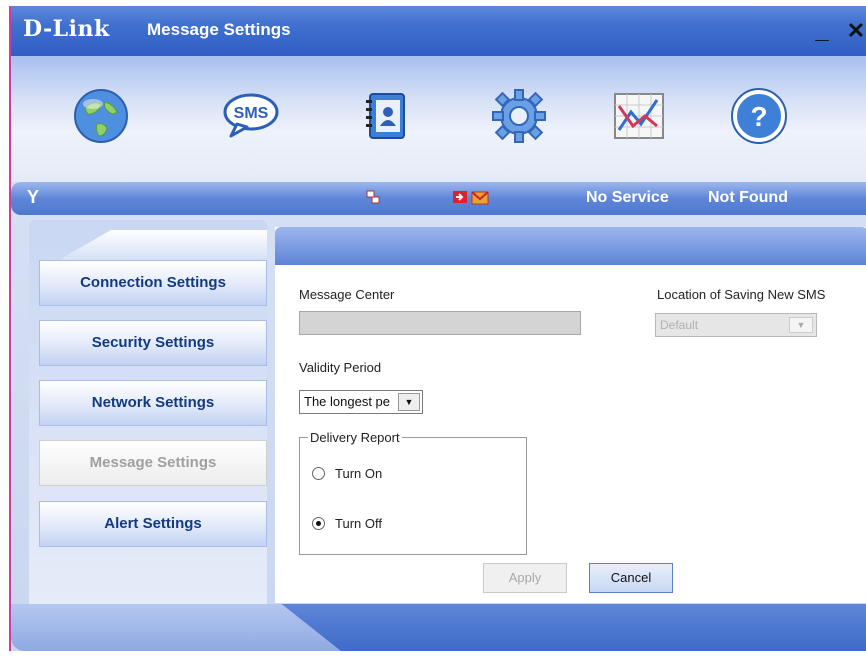 The width and height of the screenshot is (866, 657). Describe the element at coordinates (153, 343) in the screenshot. I see `nav-security-settings: Security Settings` at that location.